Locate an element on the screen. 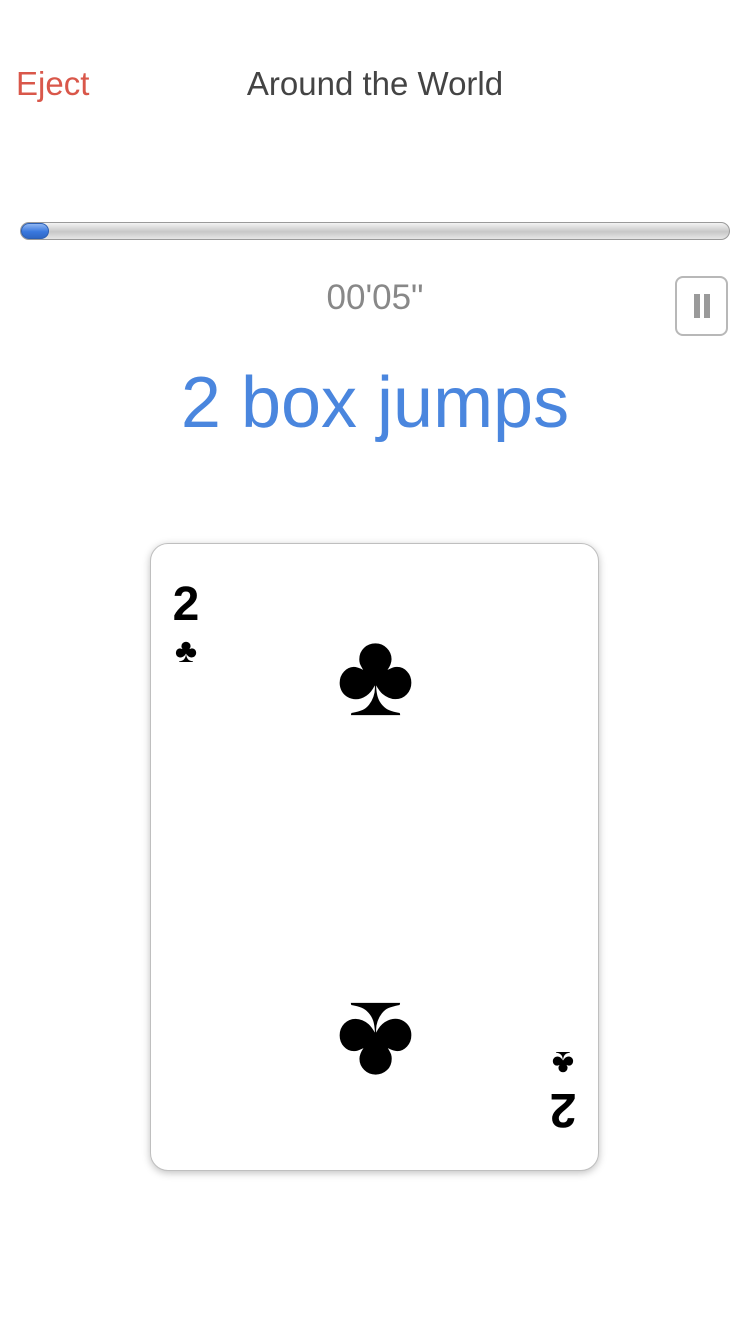  clubs-icon: ♣ is located at coordinates (563, 1063).